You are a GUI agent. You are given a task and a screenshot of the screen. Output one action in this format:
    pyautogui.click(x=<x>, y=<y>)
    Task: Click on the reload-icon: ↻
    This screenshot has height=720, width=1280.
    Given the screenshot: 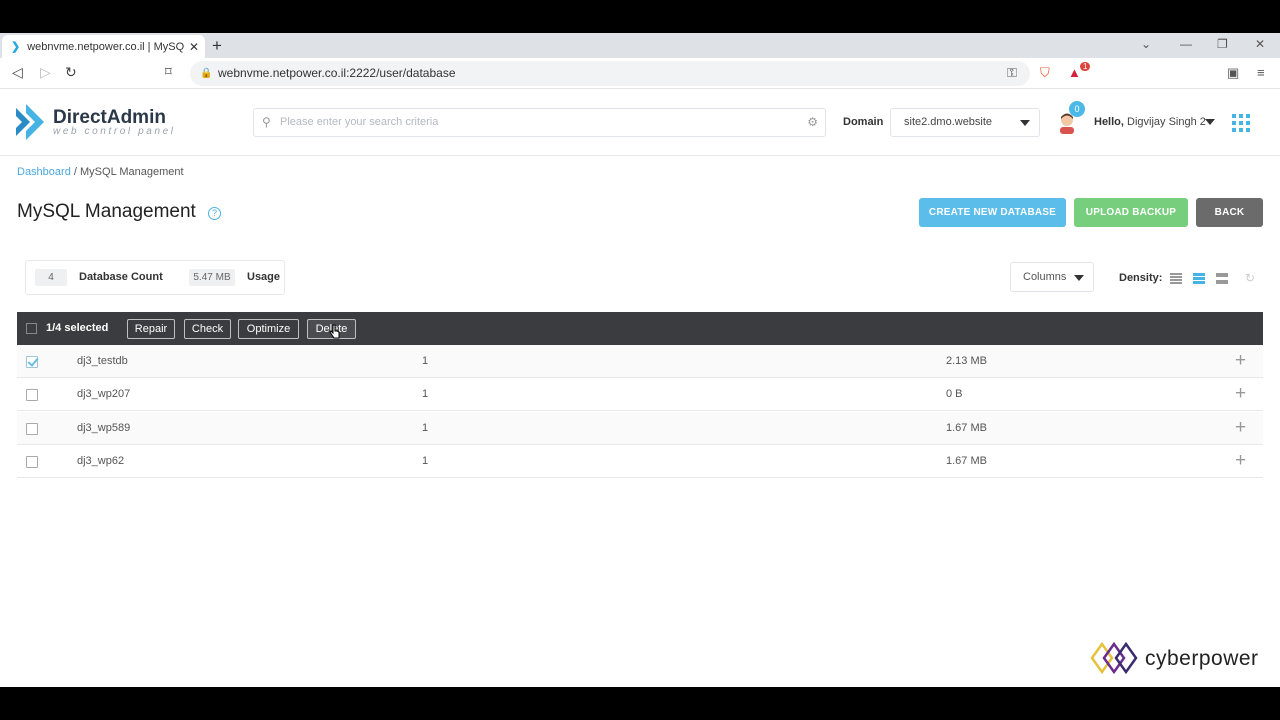 What is the action you would take?
    pyautogui.click(x=71, y=72)
    